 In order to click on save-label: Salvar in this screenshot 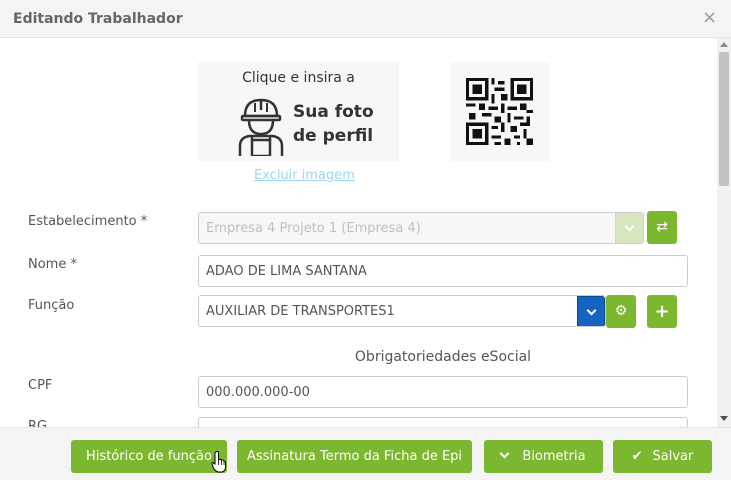, I will do `click(673, 456)`.